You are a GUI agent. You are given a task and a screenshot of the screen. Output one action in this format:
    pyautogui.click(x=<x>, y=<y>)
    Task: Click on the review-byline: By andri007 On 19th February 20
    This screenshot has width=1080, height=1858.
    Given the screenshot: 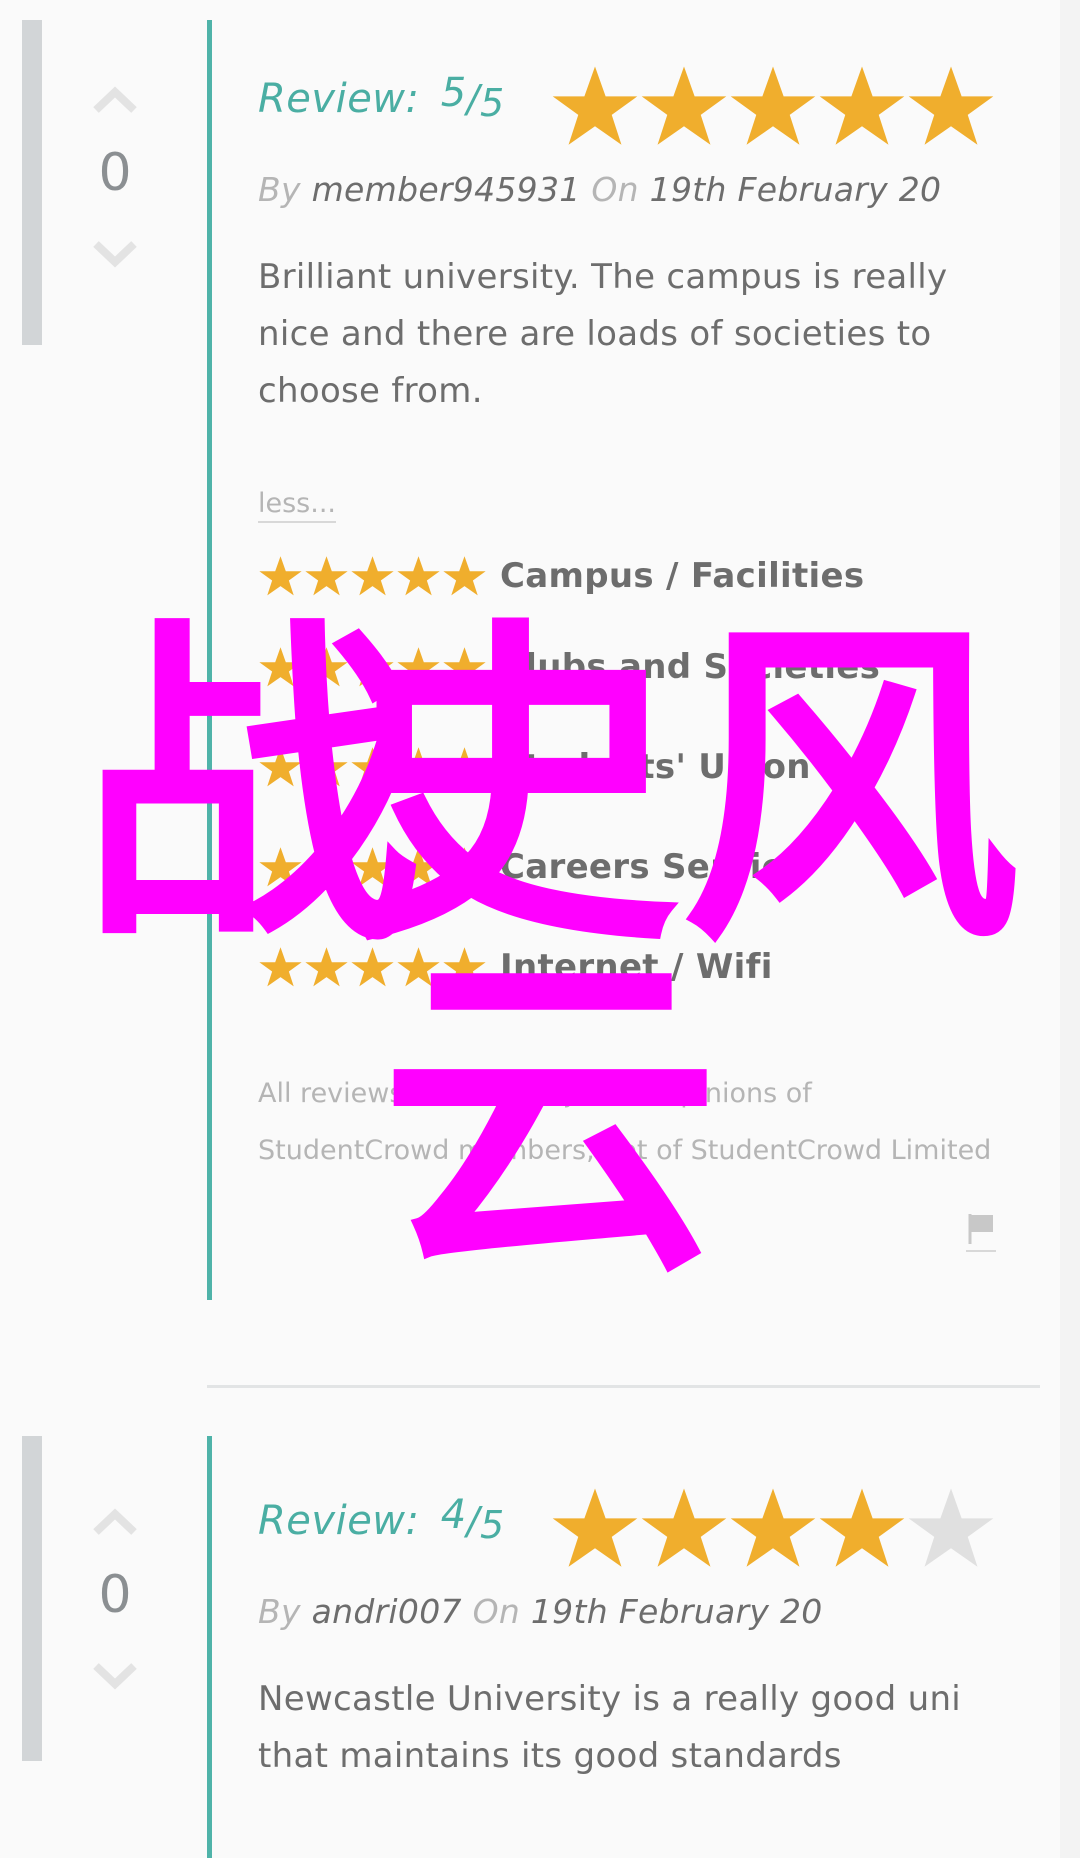 What is the action you would take?
    pyautogui.click(x=648, y=1611)
    